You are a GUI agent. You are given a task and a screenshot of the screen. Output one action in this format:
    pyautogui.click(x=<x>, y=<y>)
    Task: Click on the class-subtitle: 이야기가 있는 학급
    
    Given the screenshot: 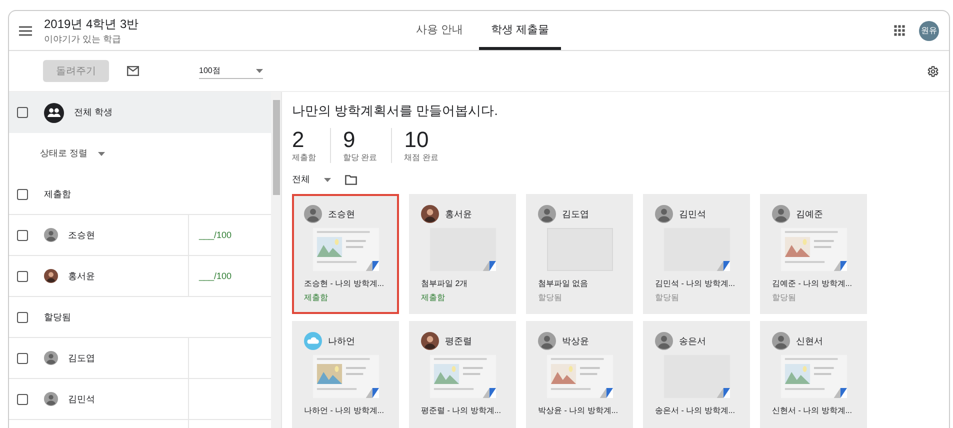 What is the action you would take?
    pyautogui.click(x=83, y=39)
    